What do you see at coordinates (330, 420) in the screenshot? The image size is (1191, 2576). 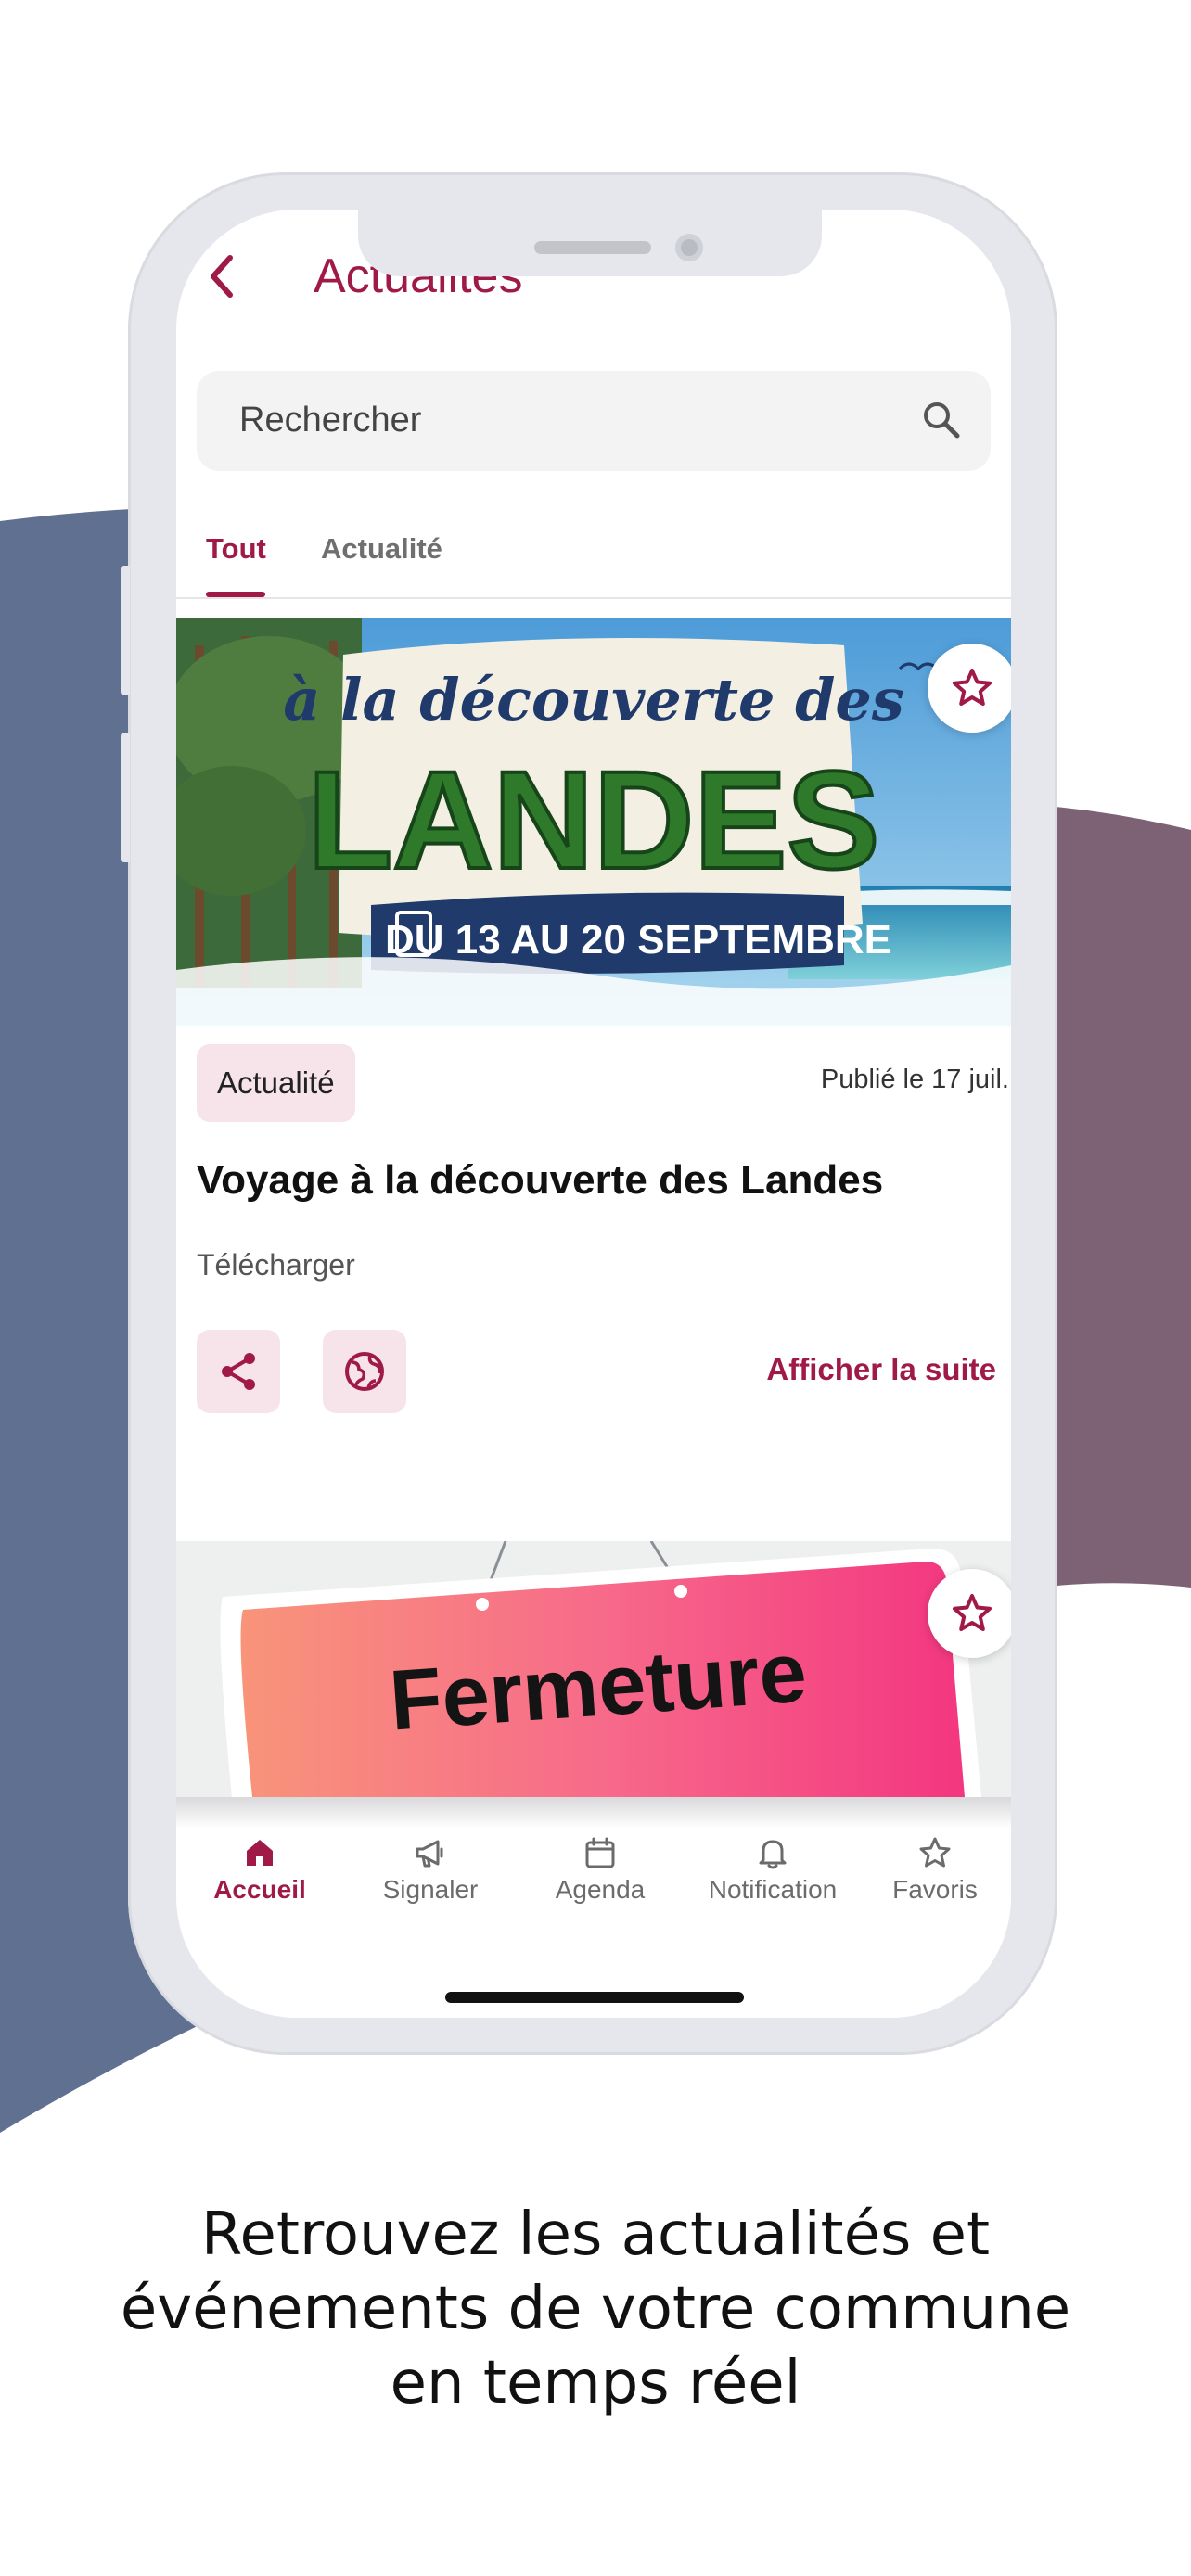 I see `search-placeholder: Rechercher` at bounding box center [330, 420].